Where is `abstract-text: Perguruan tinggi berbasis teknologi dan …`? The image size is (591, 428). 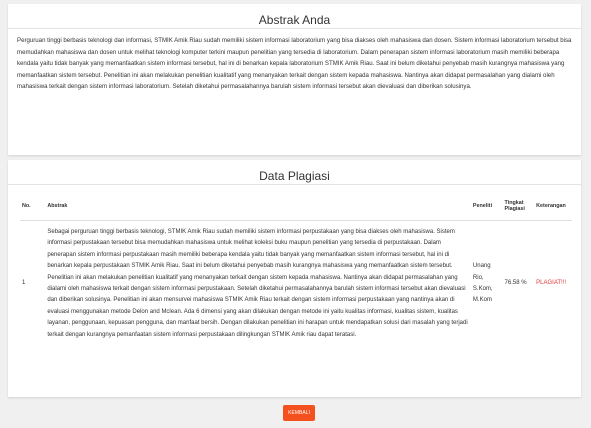 abstract-text: Perguruan tinggi berbasis teknologi dan … is located at coordinates (294, 64).